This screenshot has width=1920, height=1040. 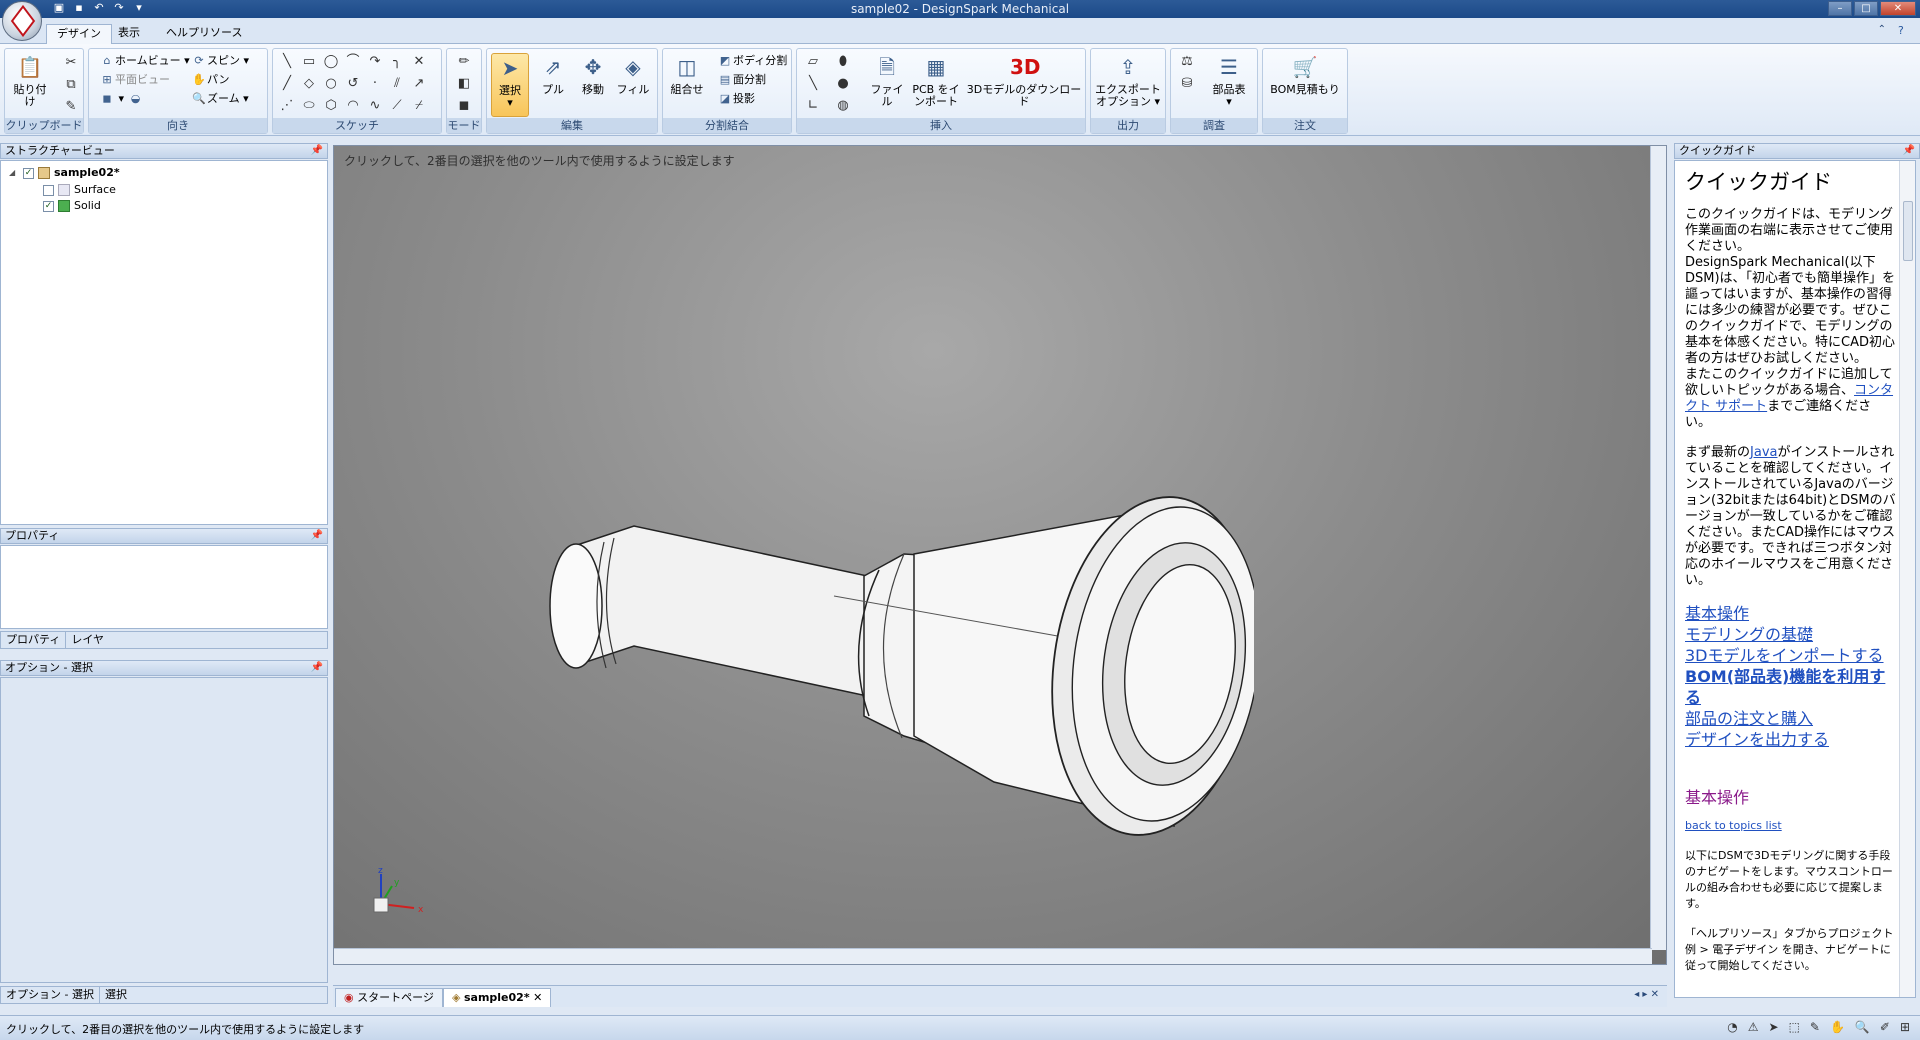 What do you see at coordinates (464, 106) in the screenshot?
I see `3d-mode-icon: ◼` at bounding box center [464, 106].